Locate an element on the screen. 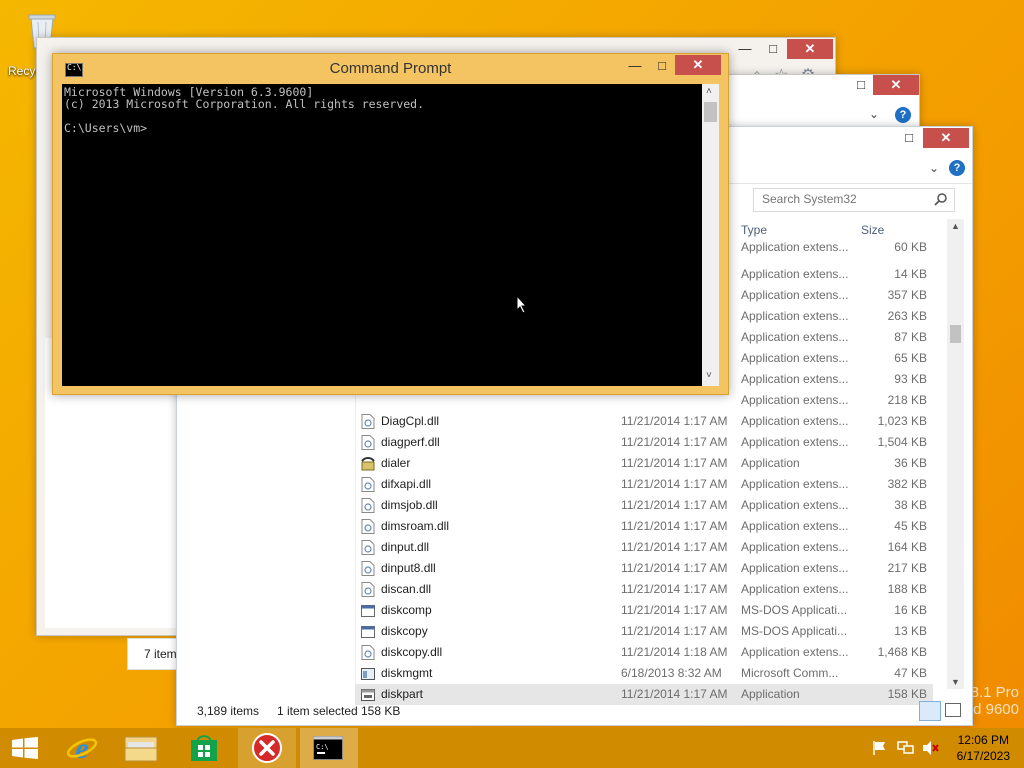 This screenshot has width=1024, height=768. taskbar-internet-explorer: e is located at coordinates (82, 748).